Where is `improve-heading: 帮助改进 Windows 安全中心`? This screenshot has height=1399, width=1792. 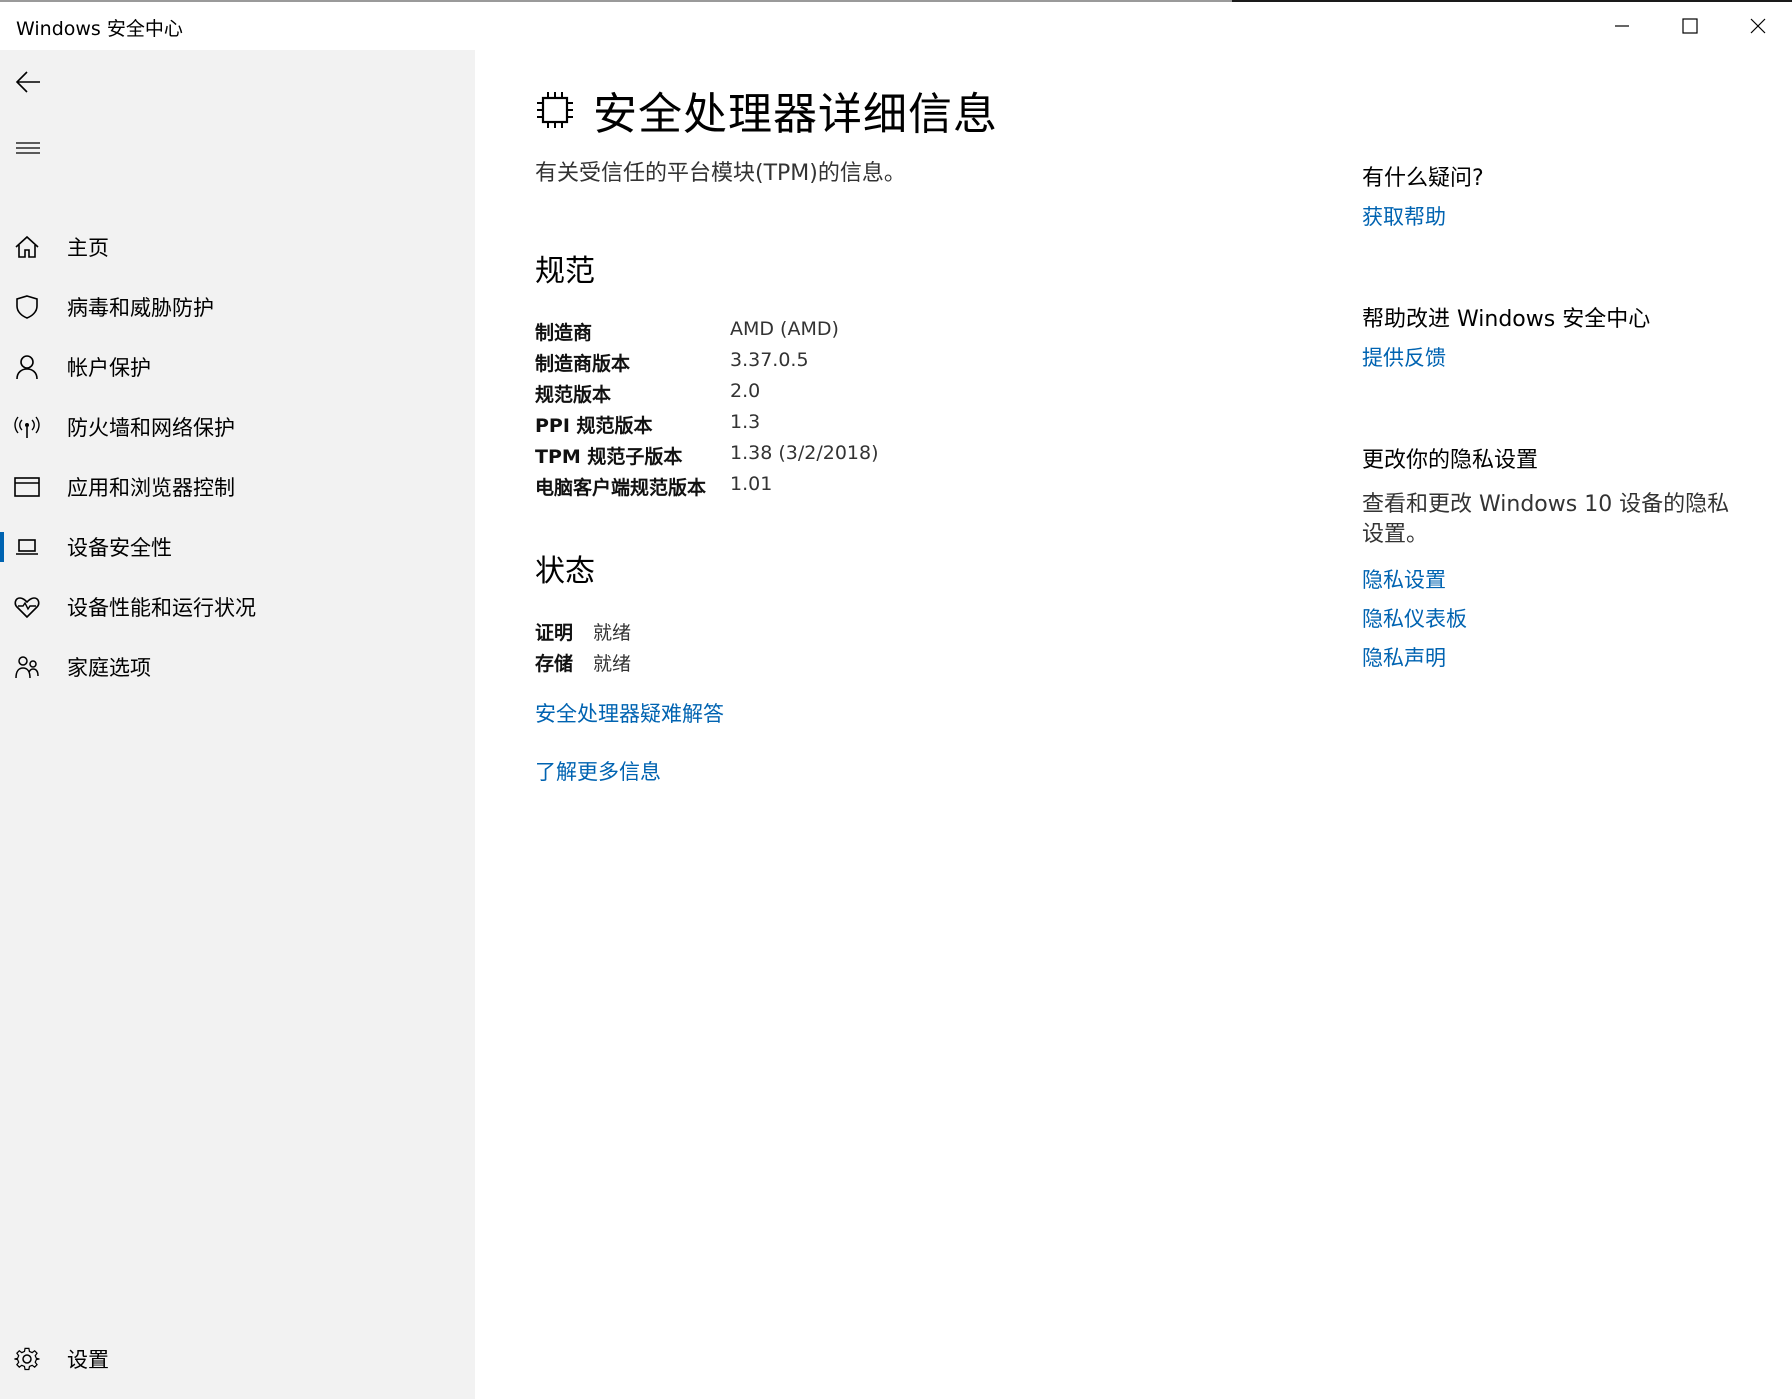
improve-heading: 帮助改进 Windows 安全中心 is located at coordinates (1506, 319).